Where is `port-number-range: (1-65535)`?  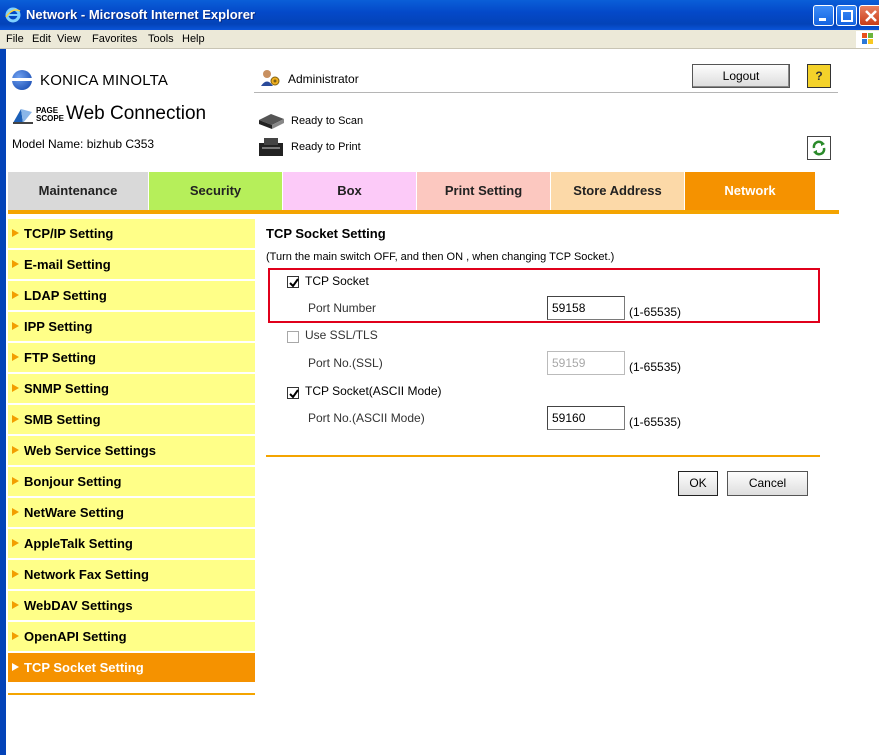
port-number-range: (1-65535) is located at coordinates (655, 312).